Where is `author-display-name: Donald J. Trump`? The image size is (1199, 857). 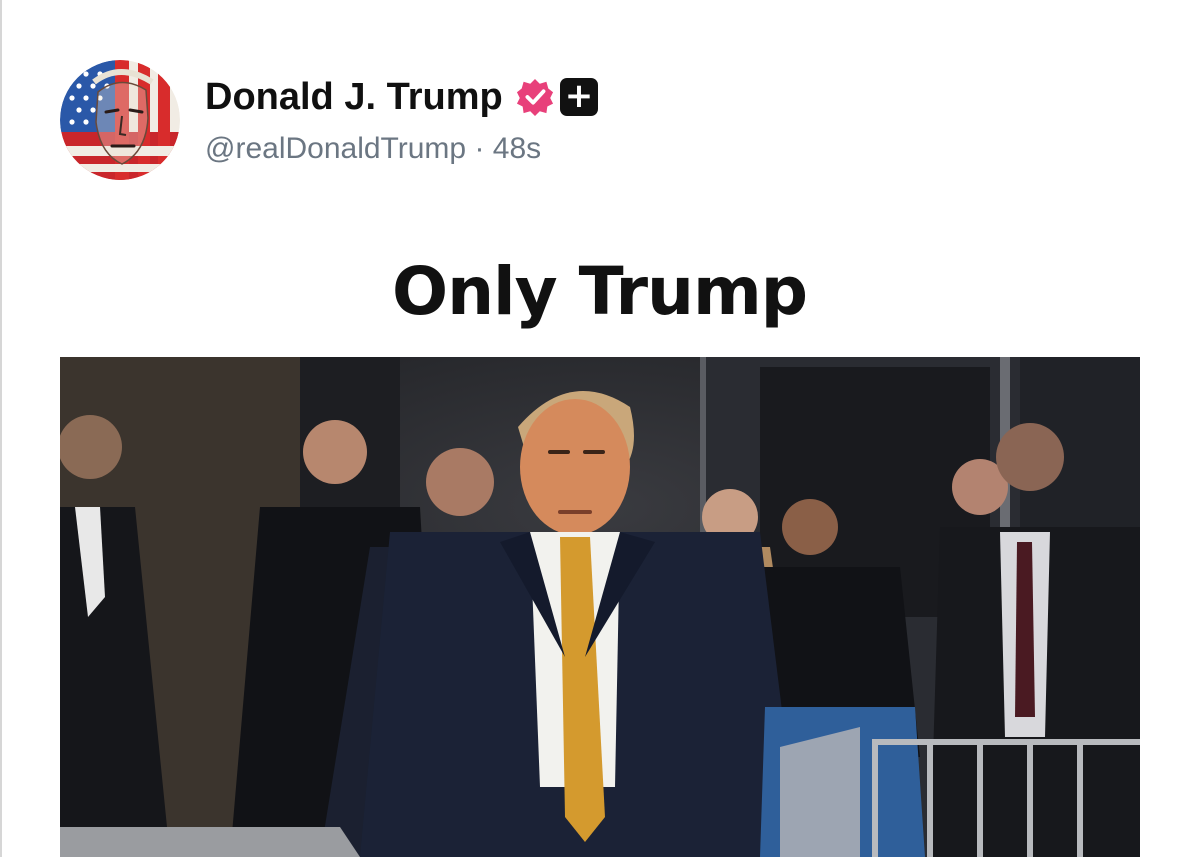
author-display-name: Donald J. Trump is located at coordinates (354, 97).